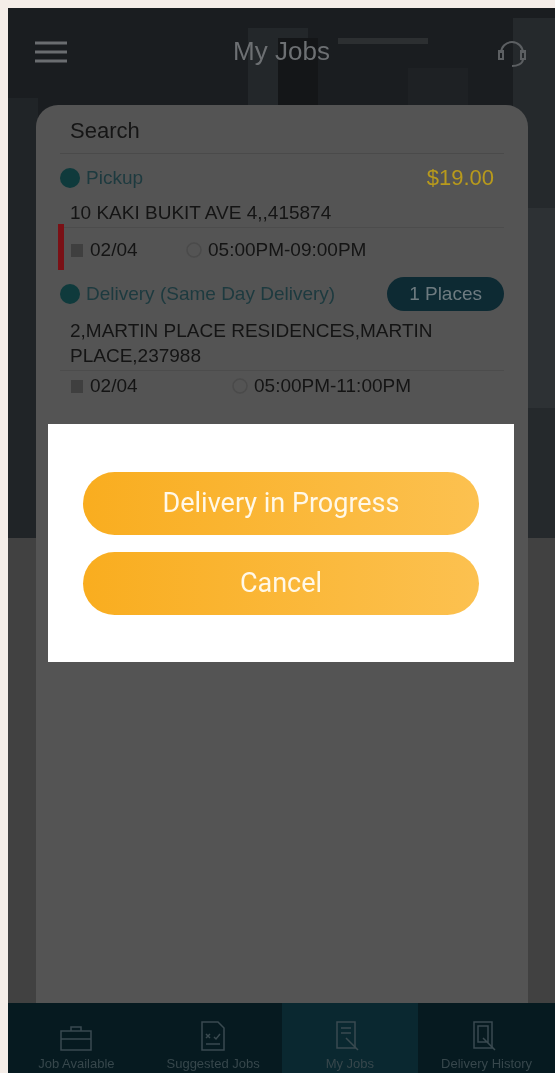 The width and height of the screenshot is (555, 1073). What do you see at coordinates (287, 250) in the screenshot?
I see `pickup-time: 05:00PM-09:00PM` at bounding box center [287, 250].